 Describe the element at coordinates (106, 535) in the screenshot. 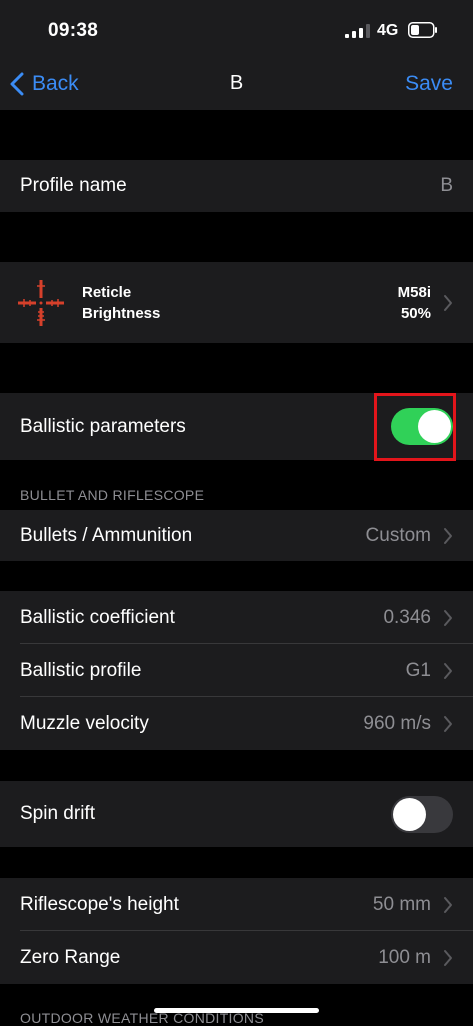

I see `bullets-ammunition-label: Bullets / Ammunition` at that location.